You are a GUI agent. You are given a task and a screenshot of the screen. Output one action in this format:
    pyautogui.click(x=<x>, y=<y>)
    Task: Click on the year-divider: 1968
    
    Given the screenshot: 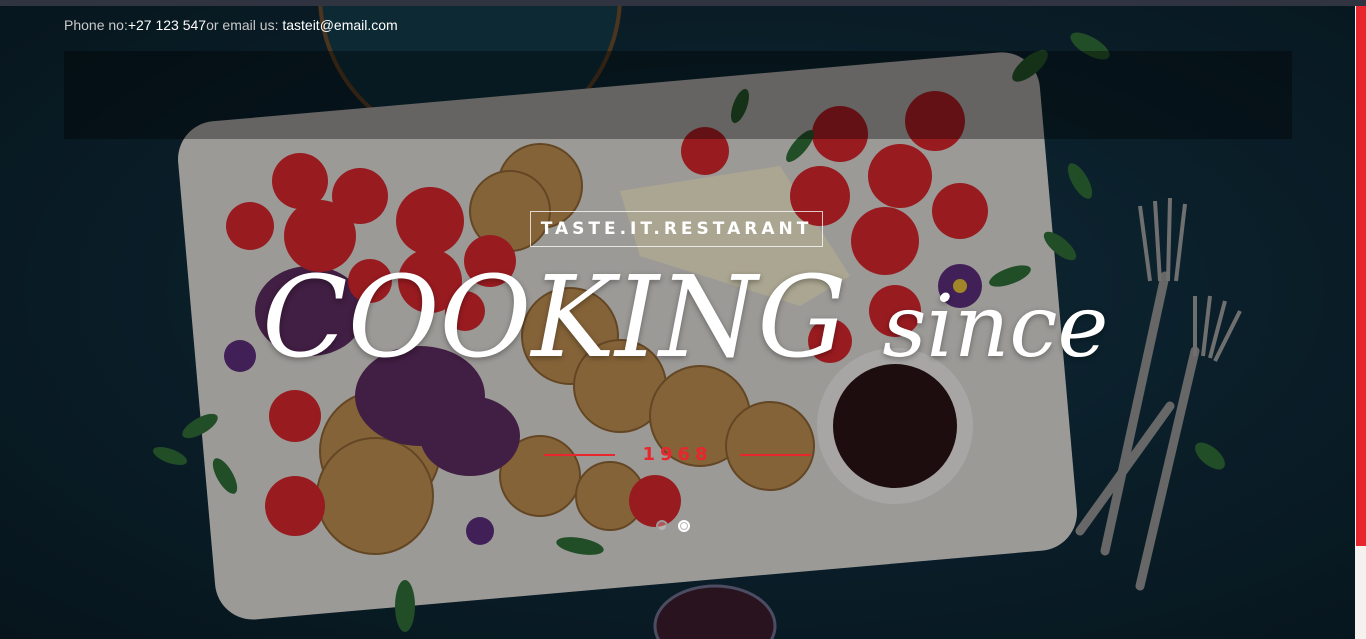 What is the action you would take?
    pyautogui.click(x=677, y=455)
    